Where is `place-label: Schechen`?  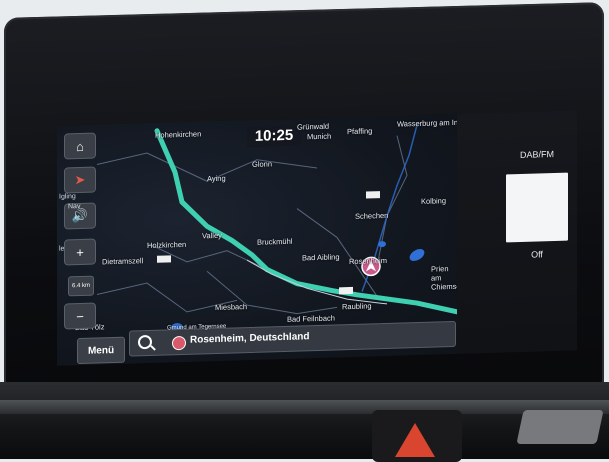
place-label: Schechen is located at coordinates (372, 215).